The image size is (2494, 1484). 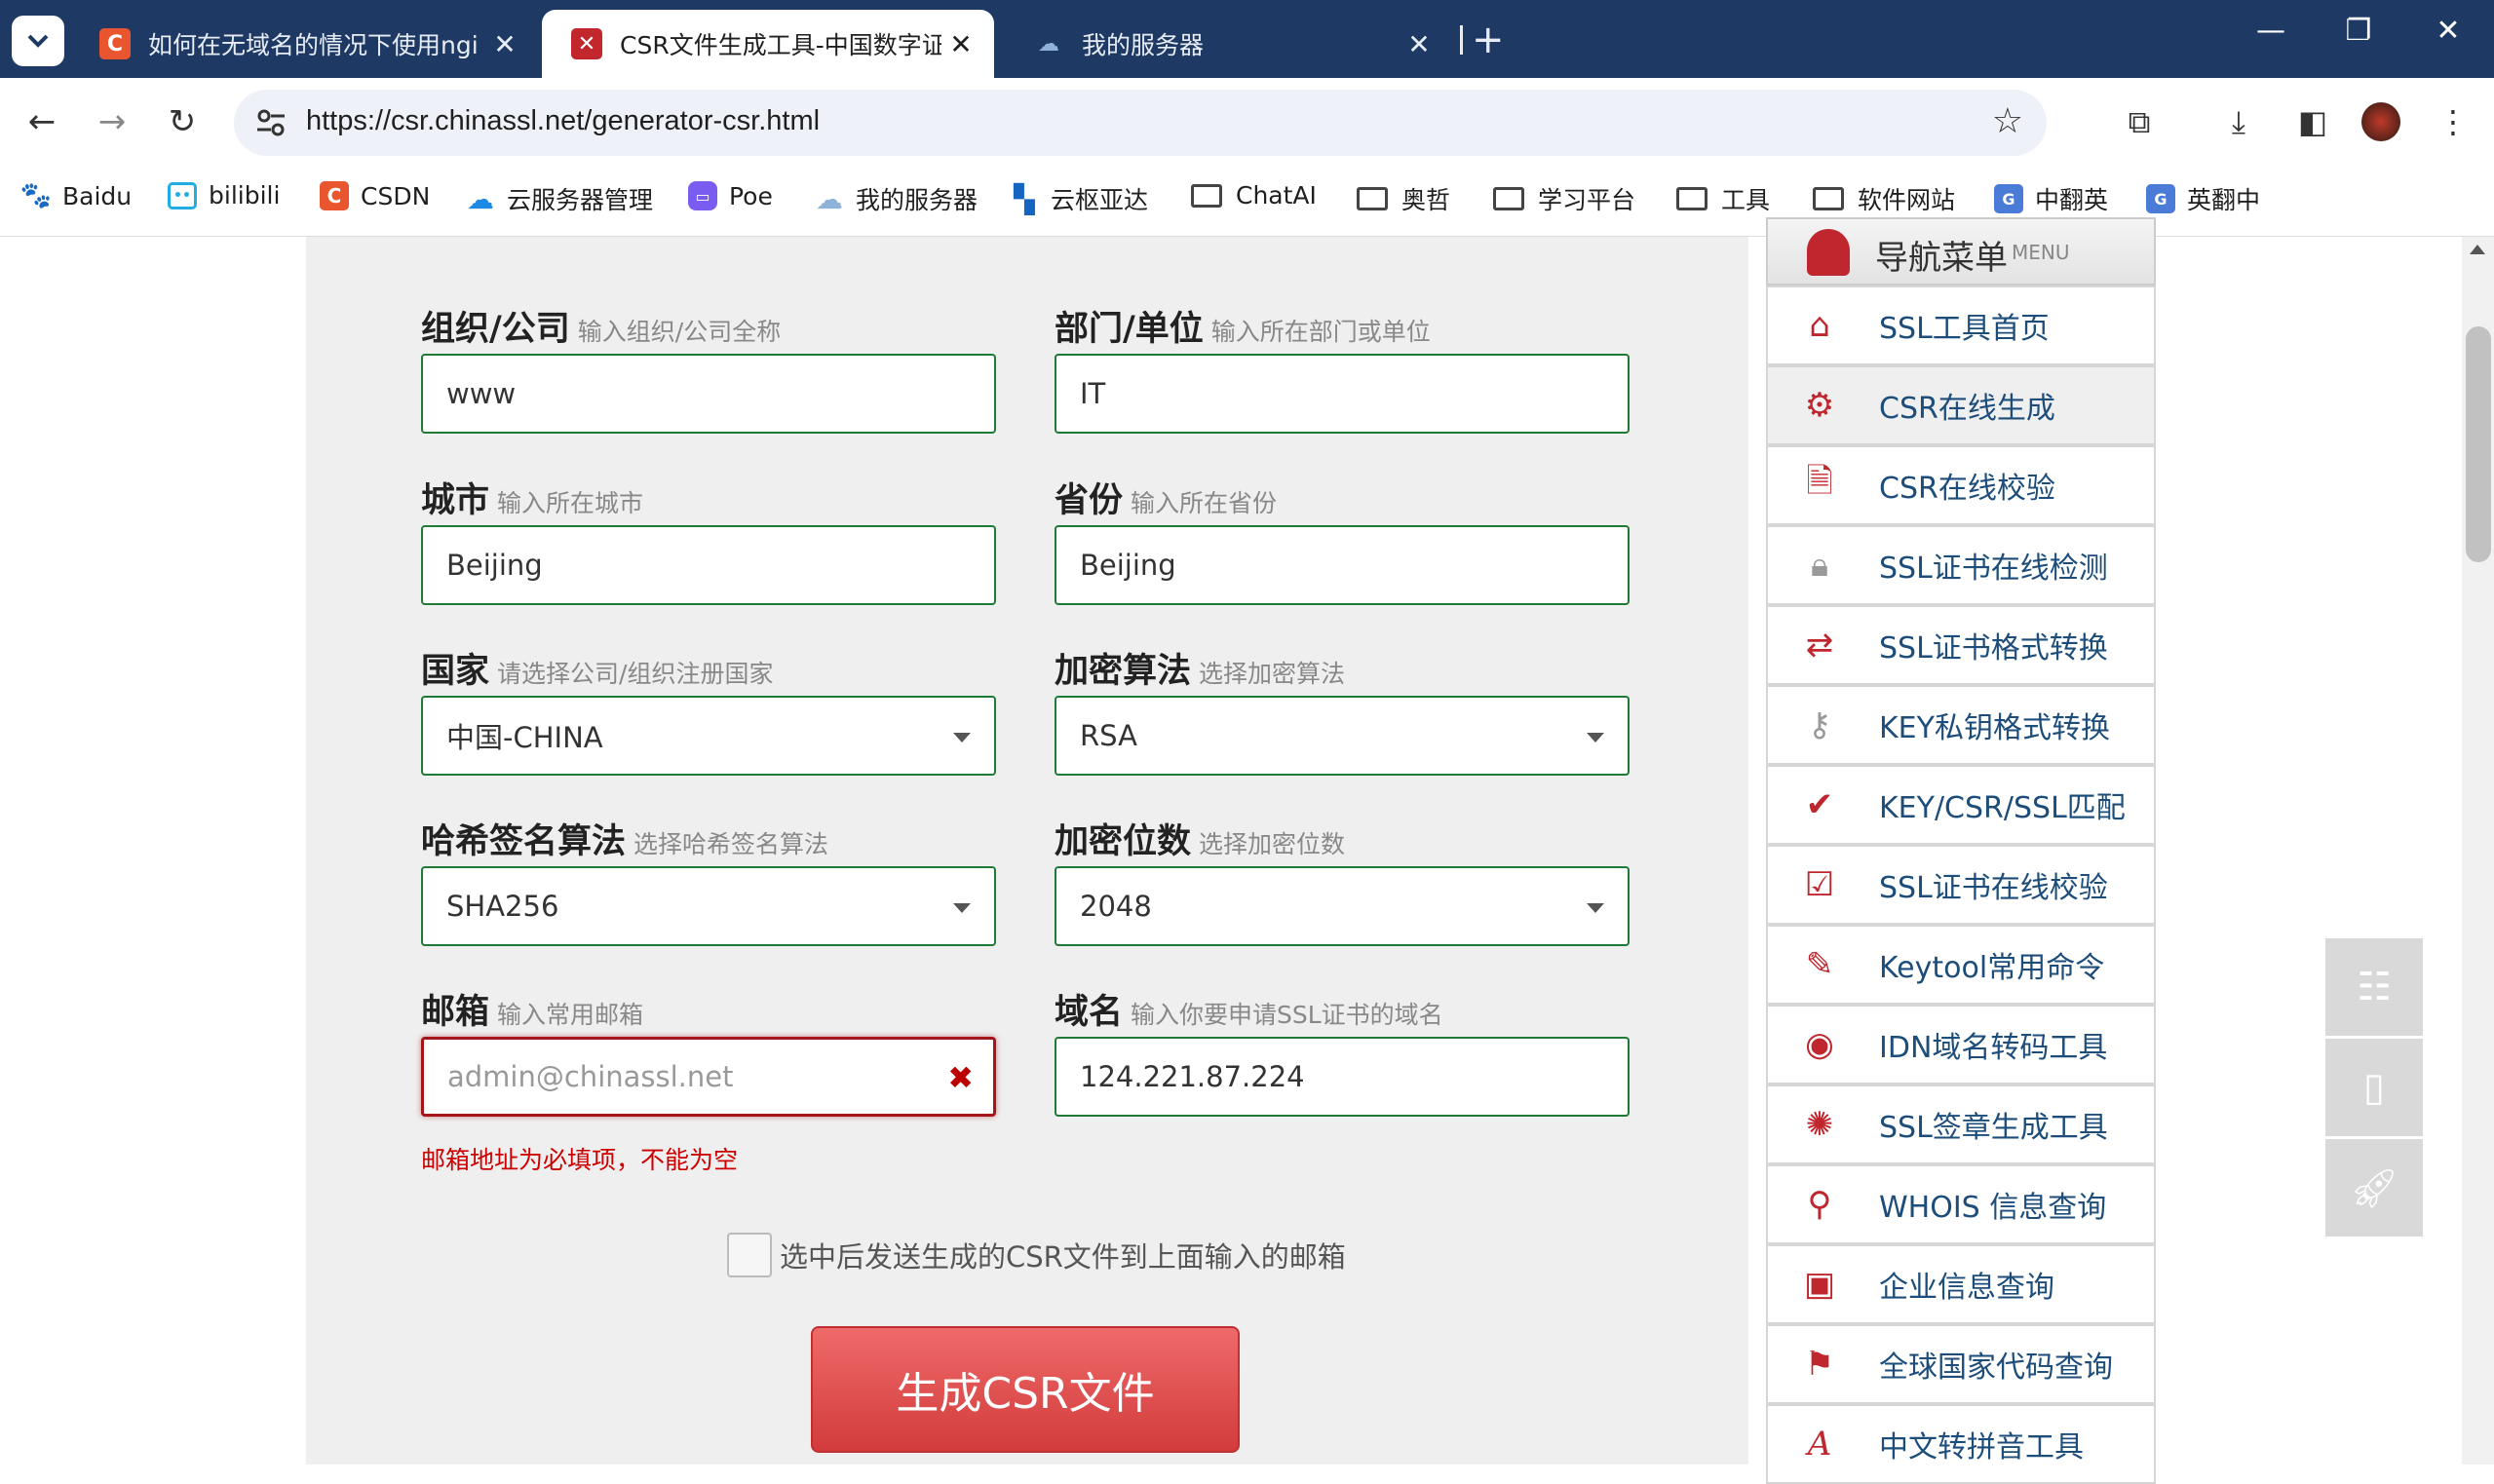 What do you see at coordinates (2381, 121) in the screenshot?
I see `avatar` at bounding box center [2381, 121].